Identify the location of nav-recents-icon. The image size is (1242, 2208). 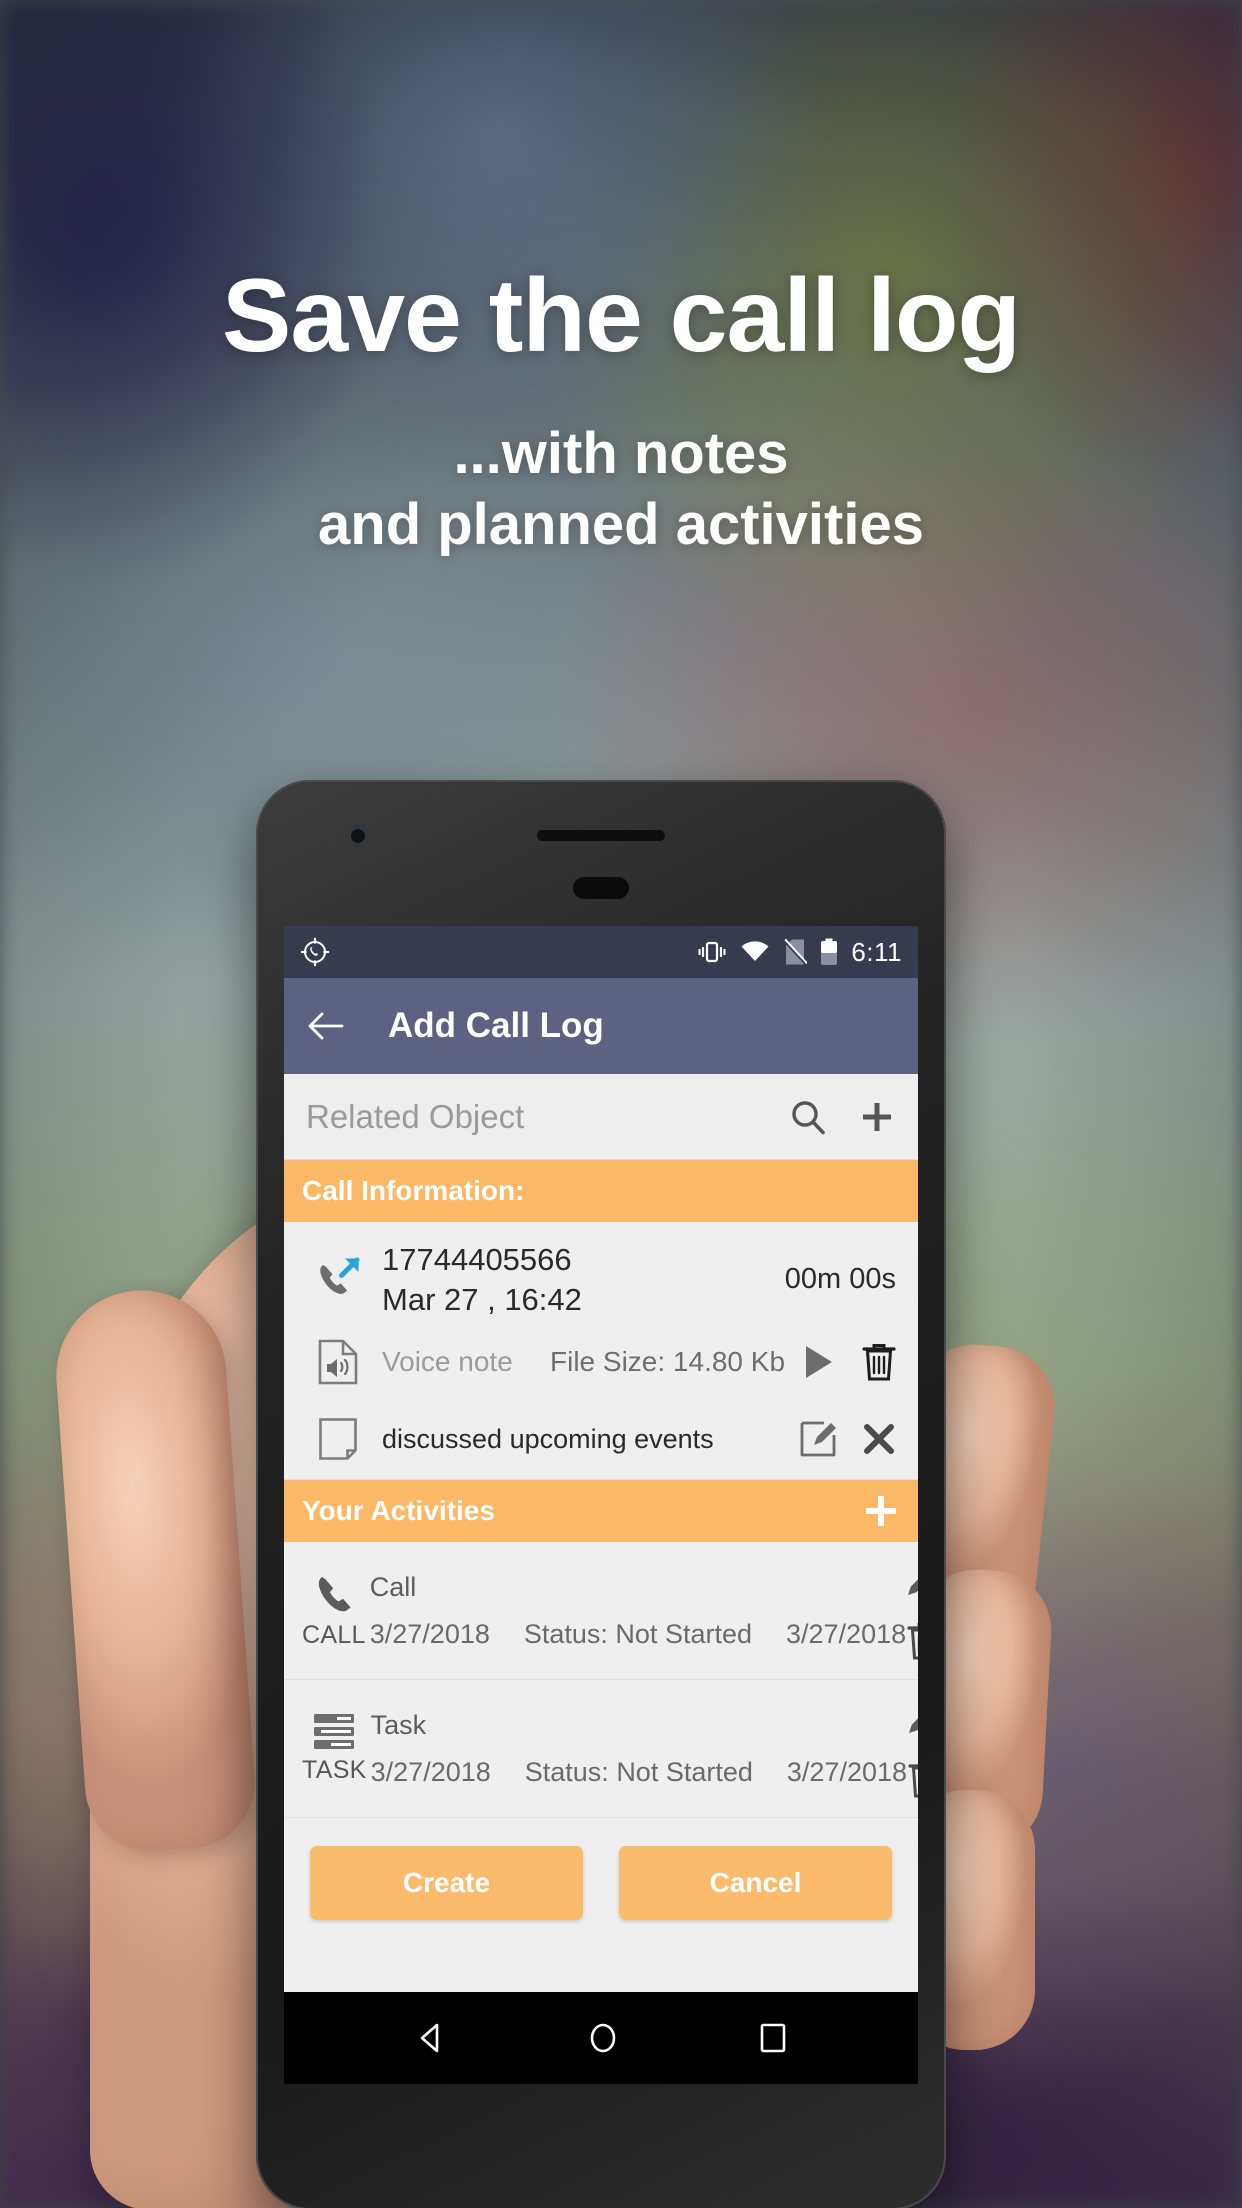
(773, 2038).